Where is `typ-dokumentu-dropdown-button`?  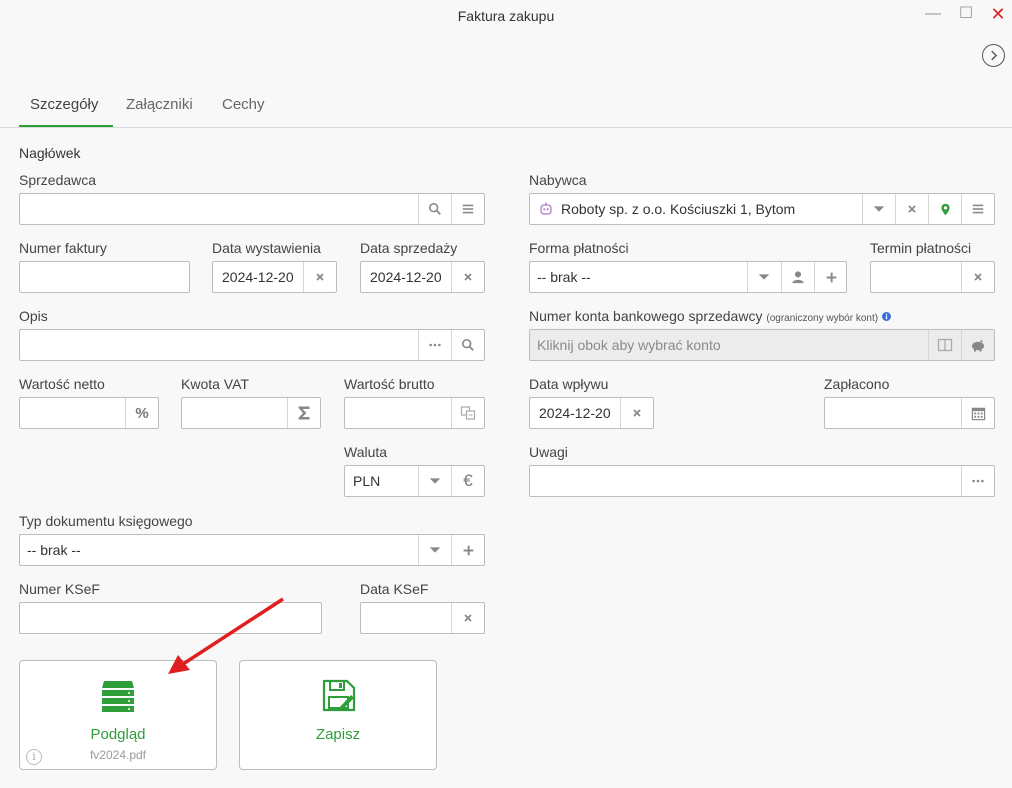 typ-dokumentu-dropdown-button is located at coordinates (434, 550).